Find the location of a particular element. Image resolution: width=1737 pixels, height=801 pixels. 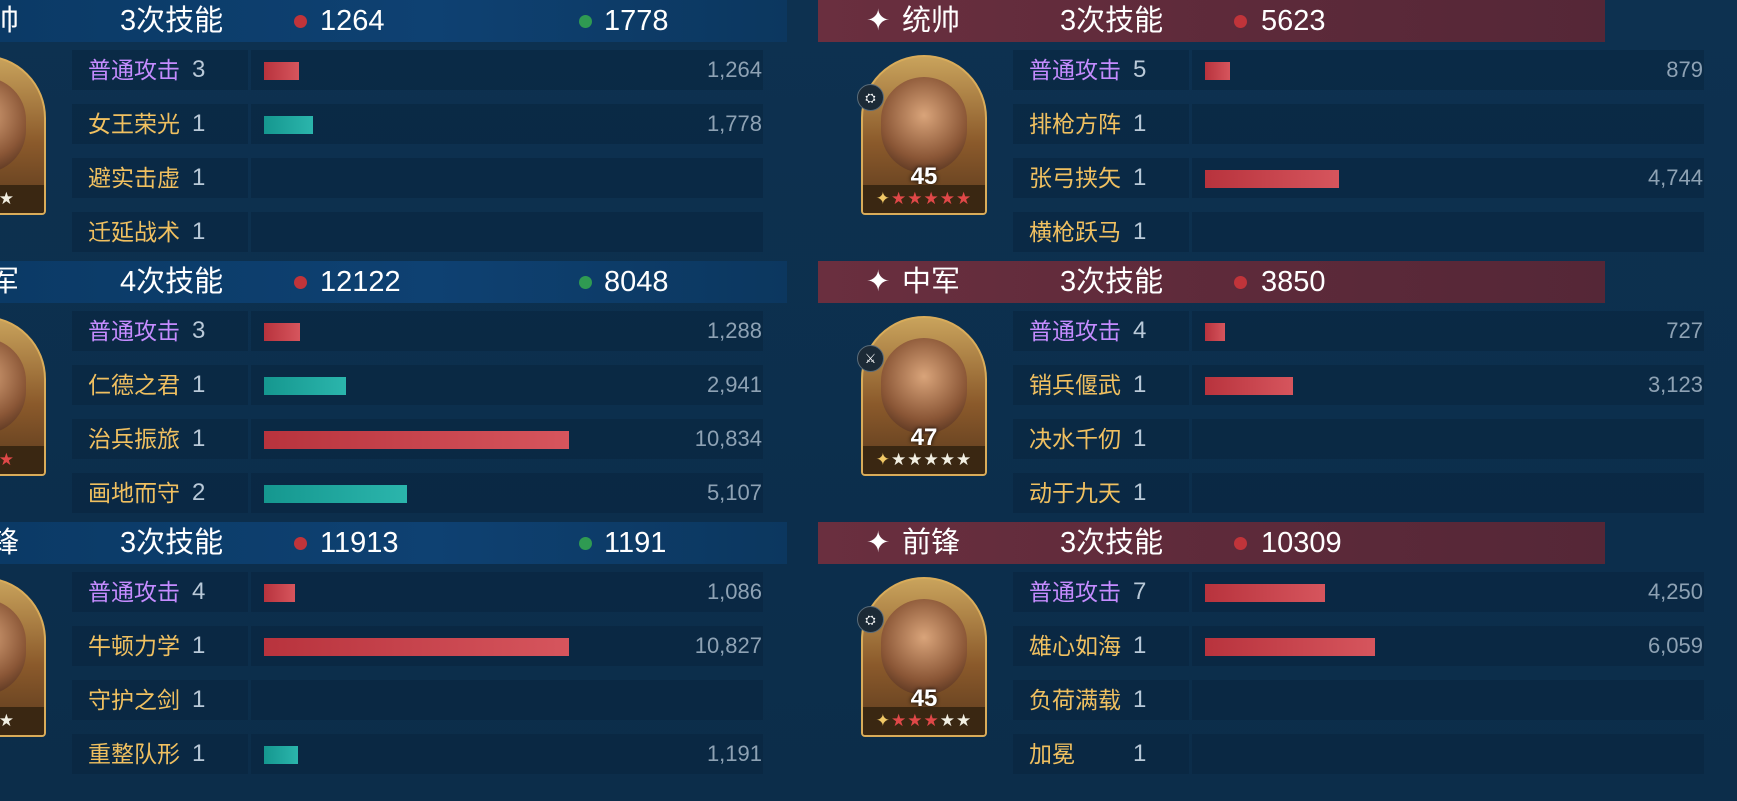

skill-row: 动于九天 1 is located at coordinates (1363, 493).